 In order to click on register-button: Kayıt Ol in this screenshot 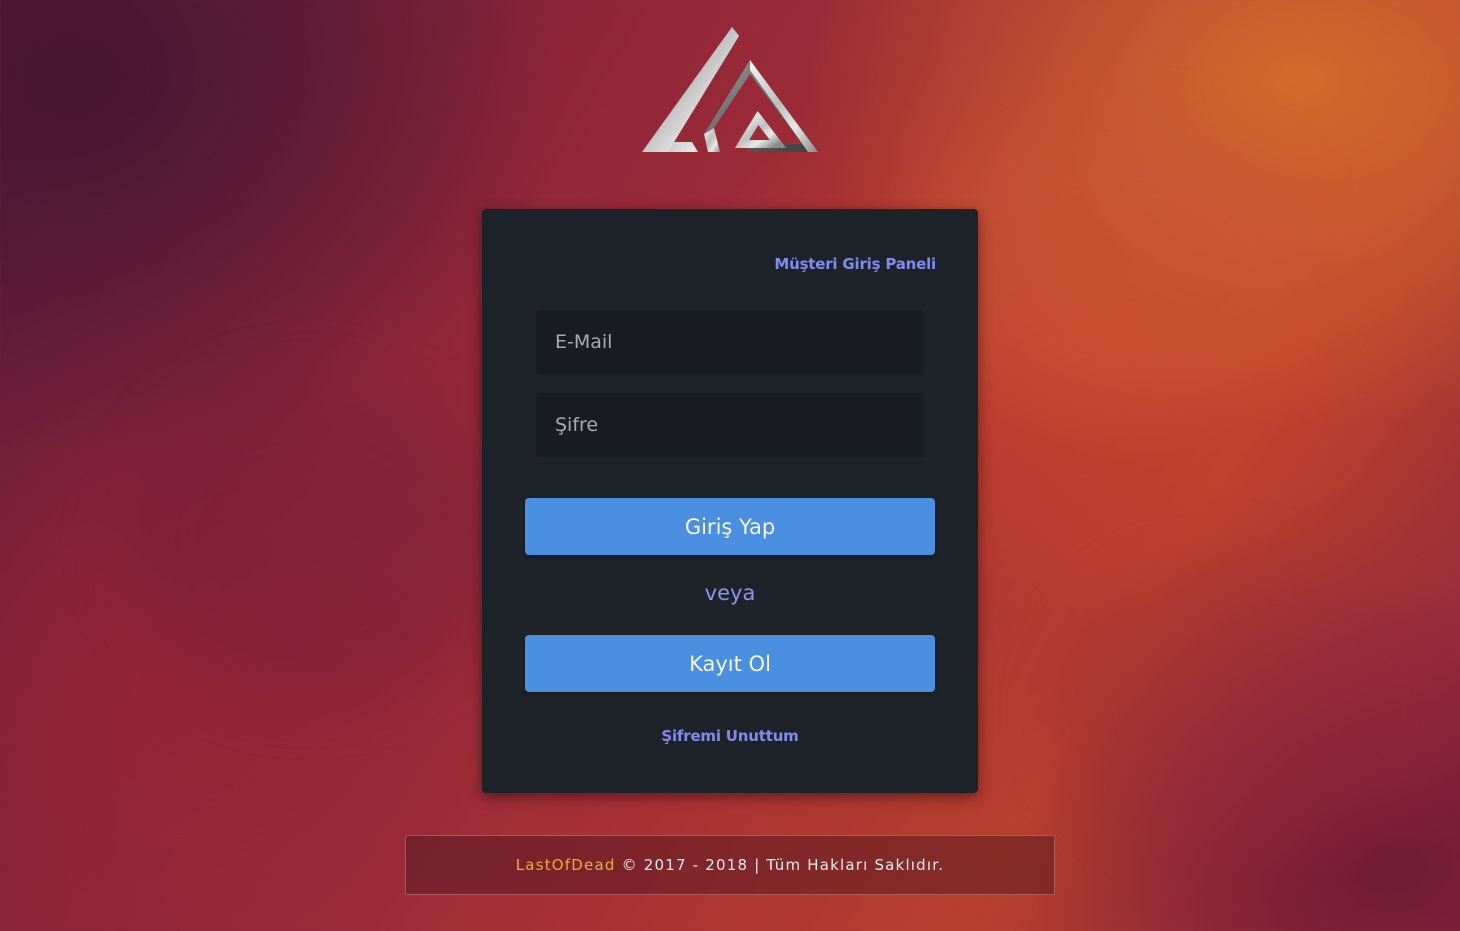, I will do `click(730, 663)`.